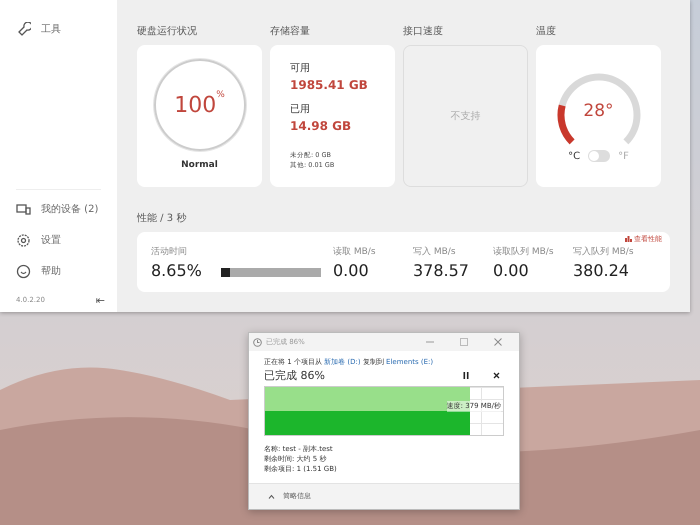 Image resolution: width=700 pixels, height=525 pixels. What do you see at coordinates (23, 29) in the screenshot?
I see `wrench-icon` at bounding box center [23, 29].